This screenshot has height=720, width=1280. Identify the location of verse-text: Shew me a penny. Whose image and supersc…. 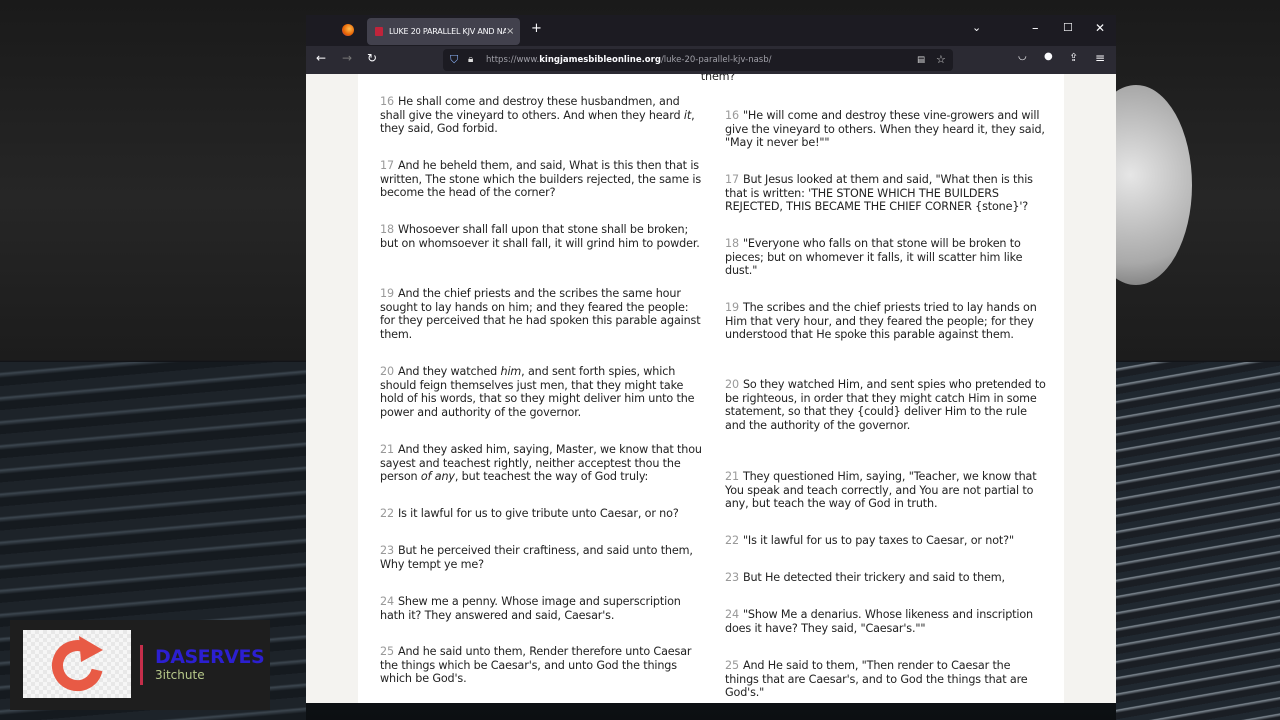
(530, 608).